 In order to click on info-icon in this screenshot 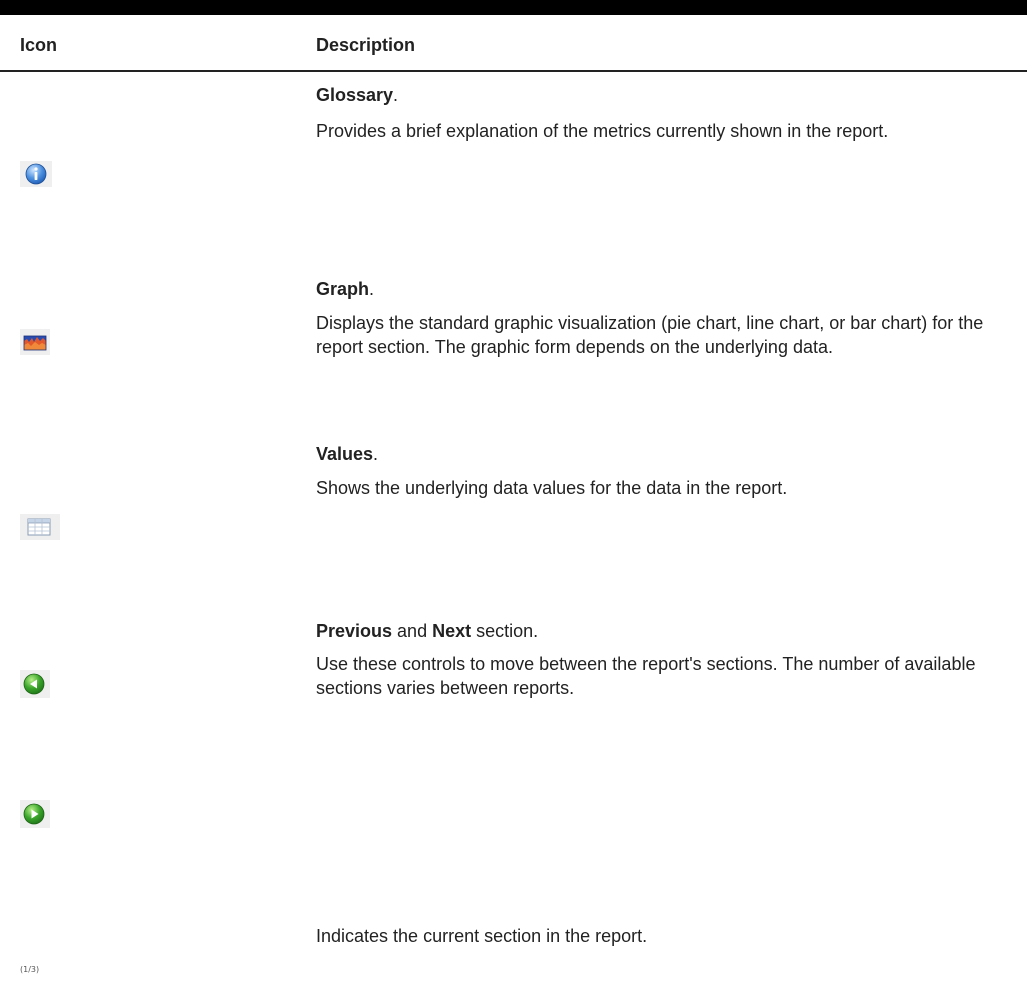, I will do `click(36, 174)`.